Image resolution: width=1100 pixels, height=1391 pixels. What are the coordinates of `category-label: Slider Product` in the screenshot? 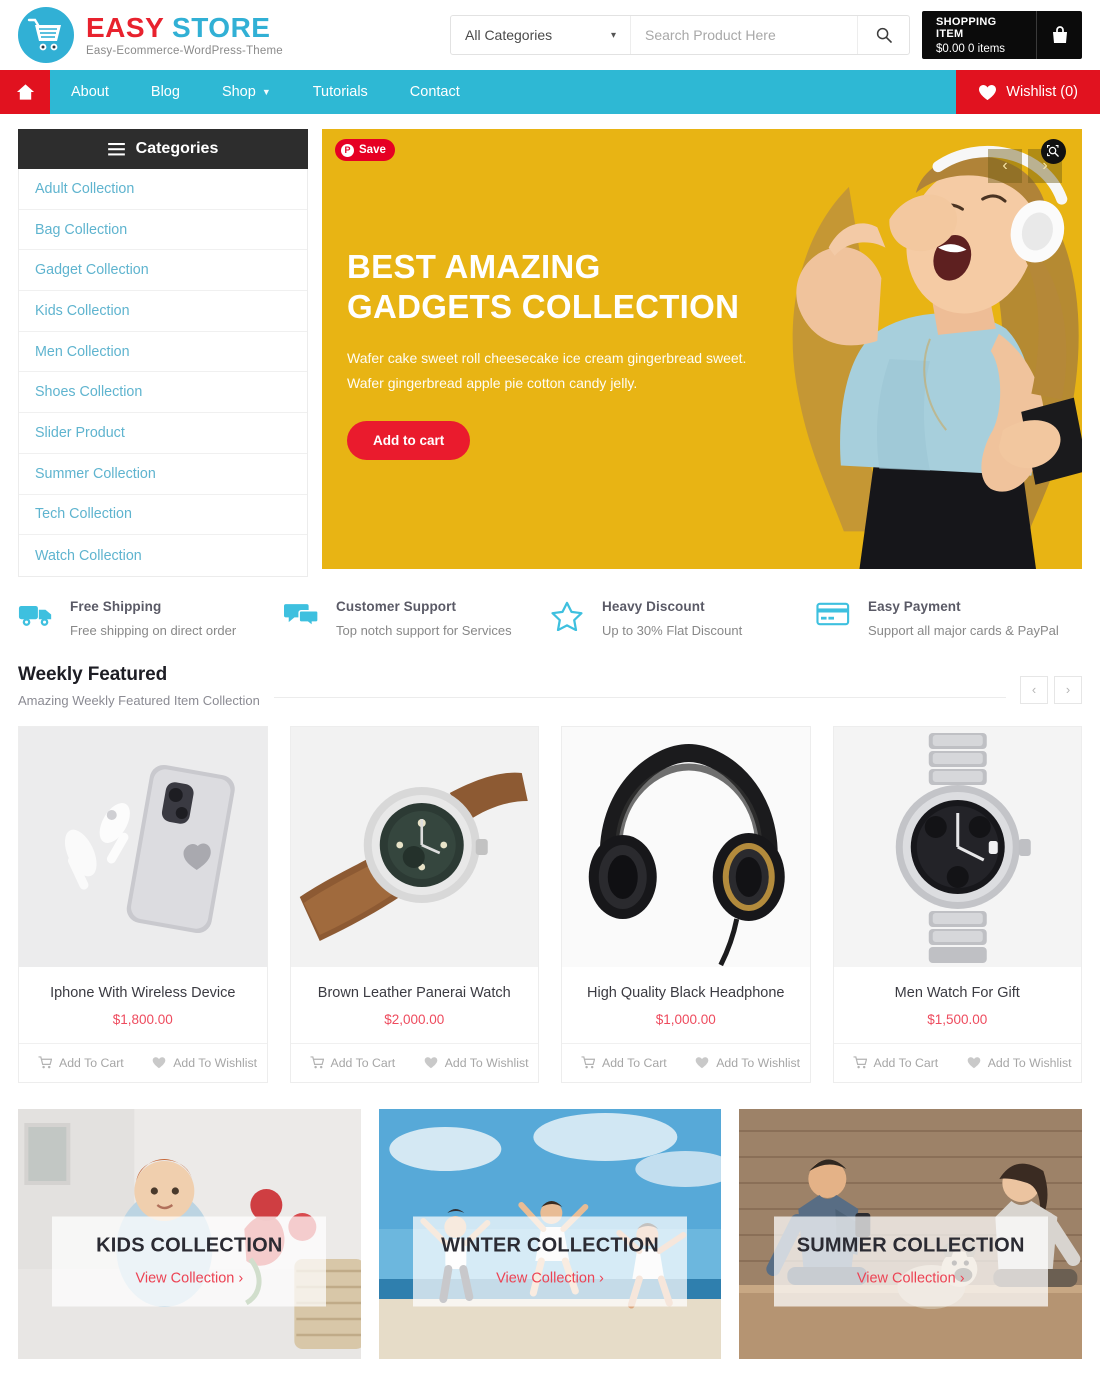 It's located at (80, 432).